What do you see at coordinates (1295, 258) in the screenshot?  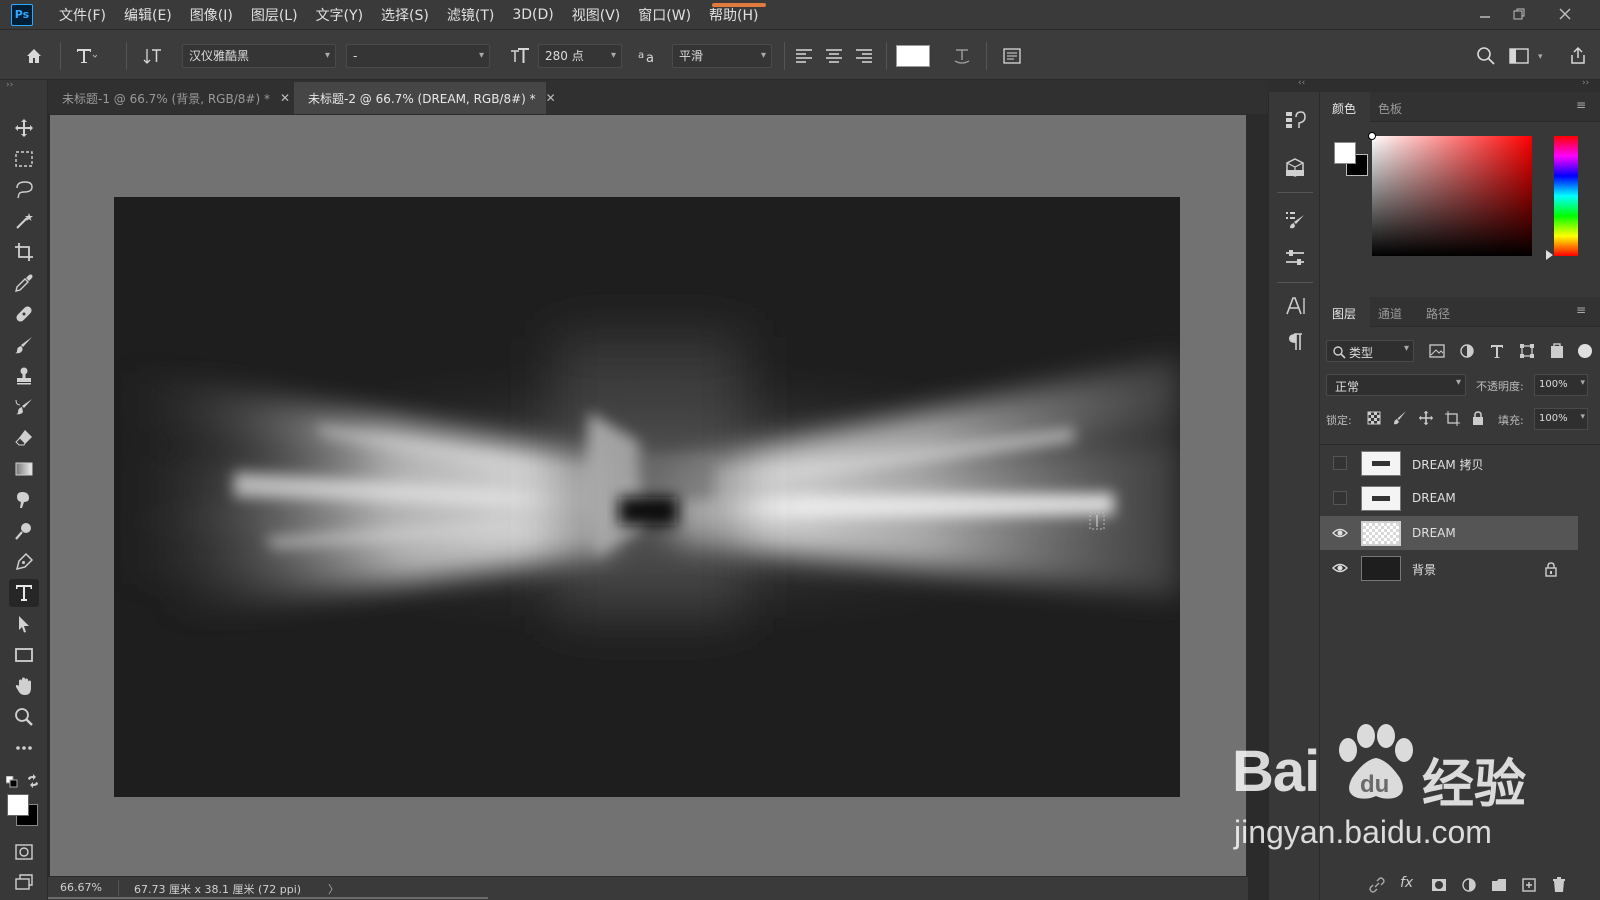 I see `adjustments-panel-icon` at bounding box center [1295, 258].